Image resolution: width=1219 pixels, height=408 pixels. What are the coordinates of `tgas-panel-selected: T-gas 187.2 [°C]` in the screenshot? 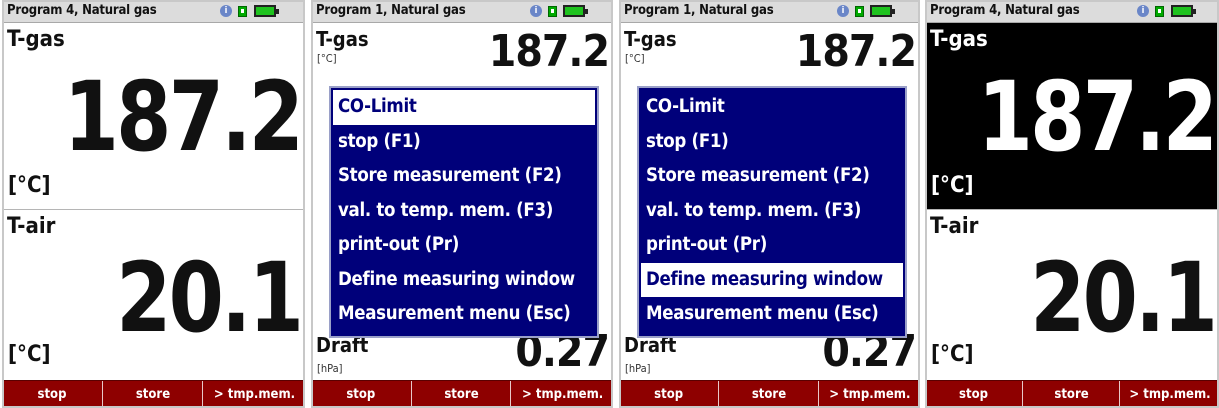 It's located at (1072, 116).